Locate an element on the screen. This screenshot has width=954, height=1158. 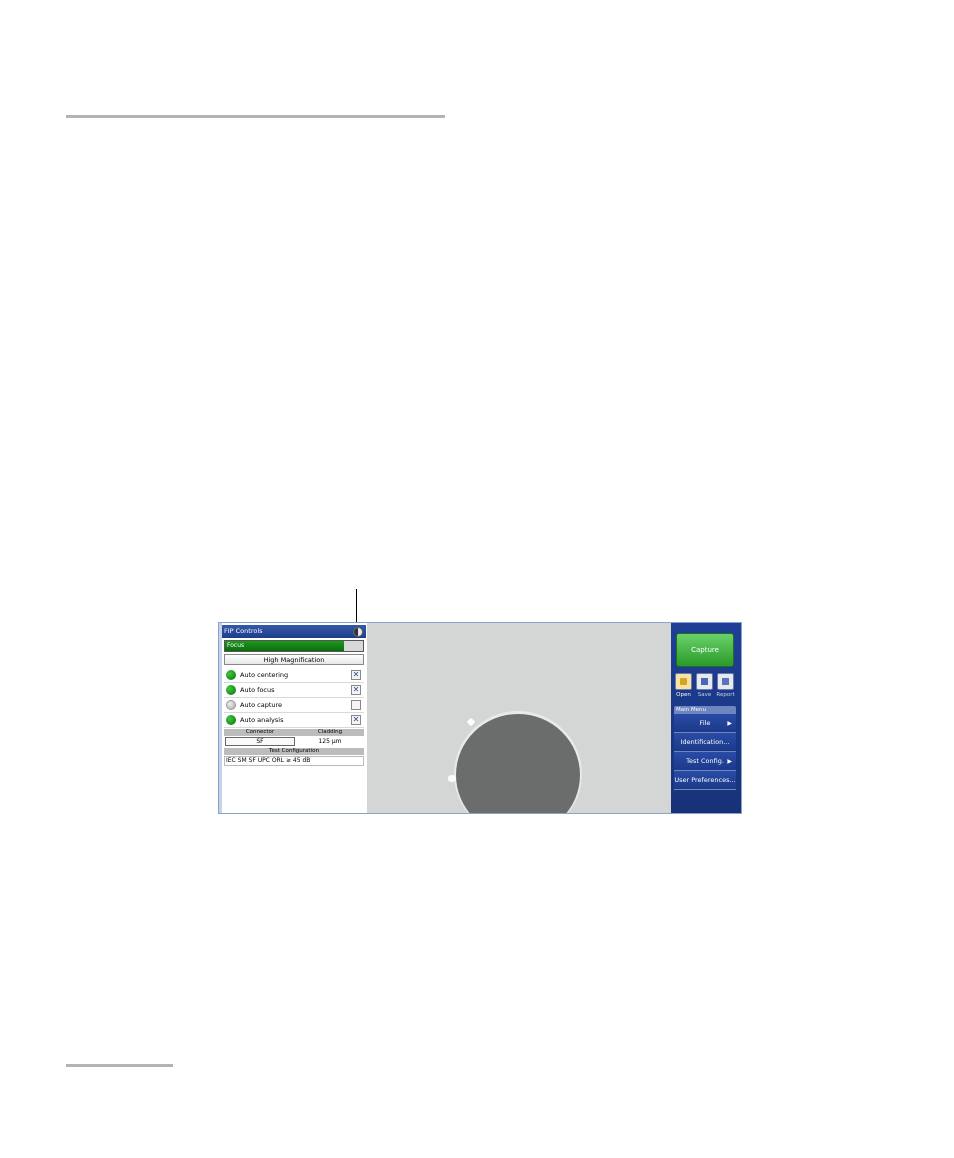
fiber-image-view is located at coordinates (519, 718).